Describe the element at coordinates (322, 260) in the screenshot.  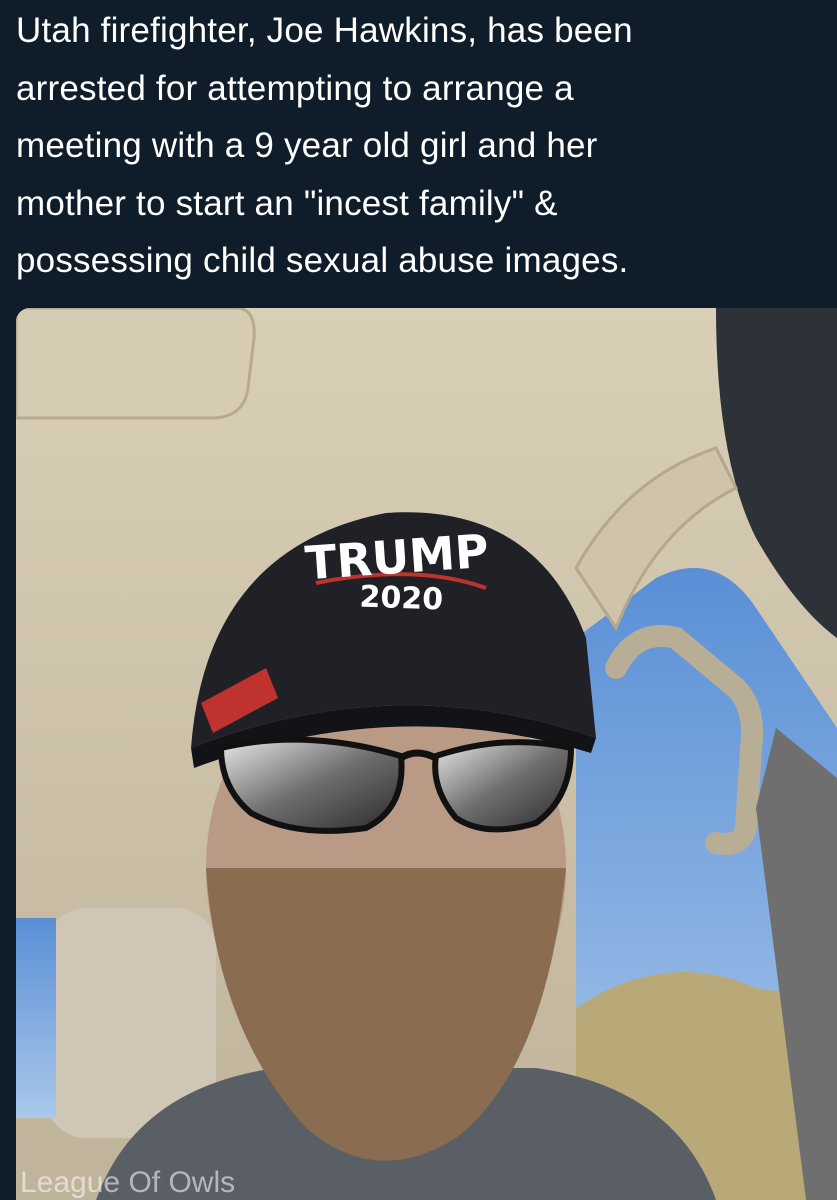
I see `caption-line: possessing child sexual abuse images.` at that location.